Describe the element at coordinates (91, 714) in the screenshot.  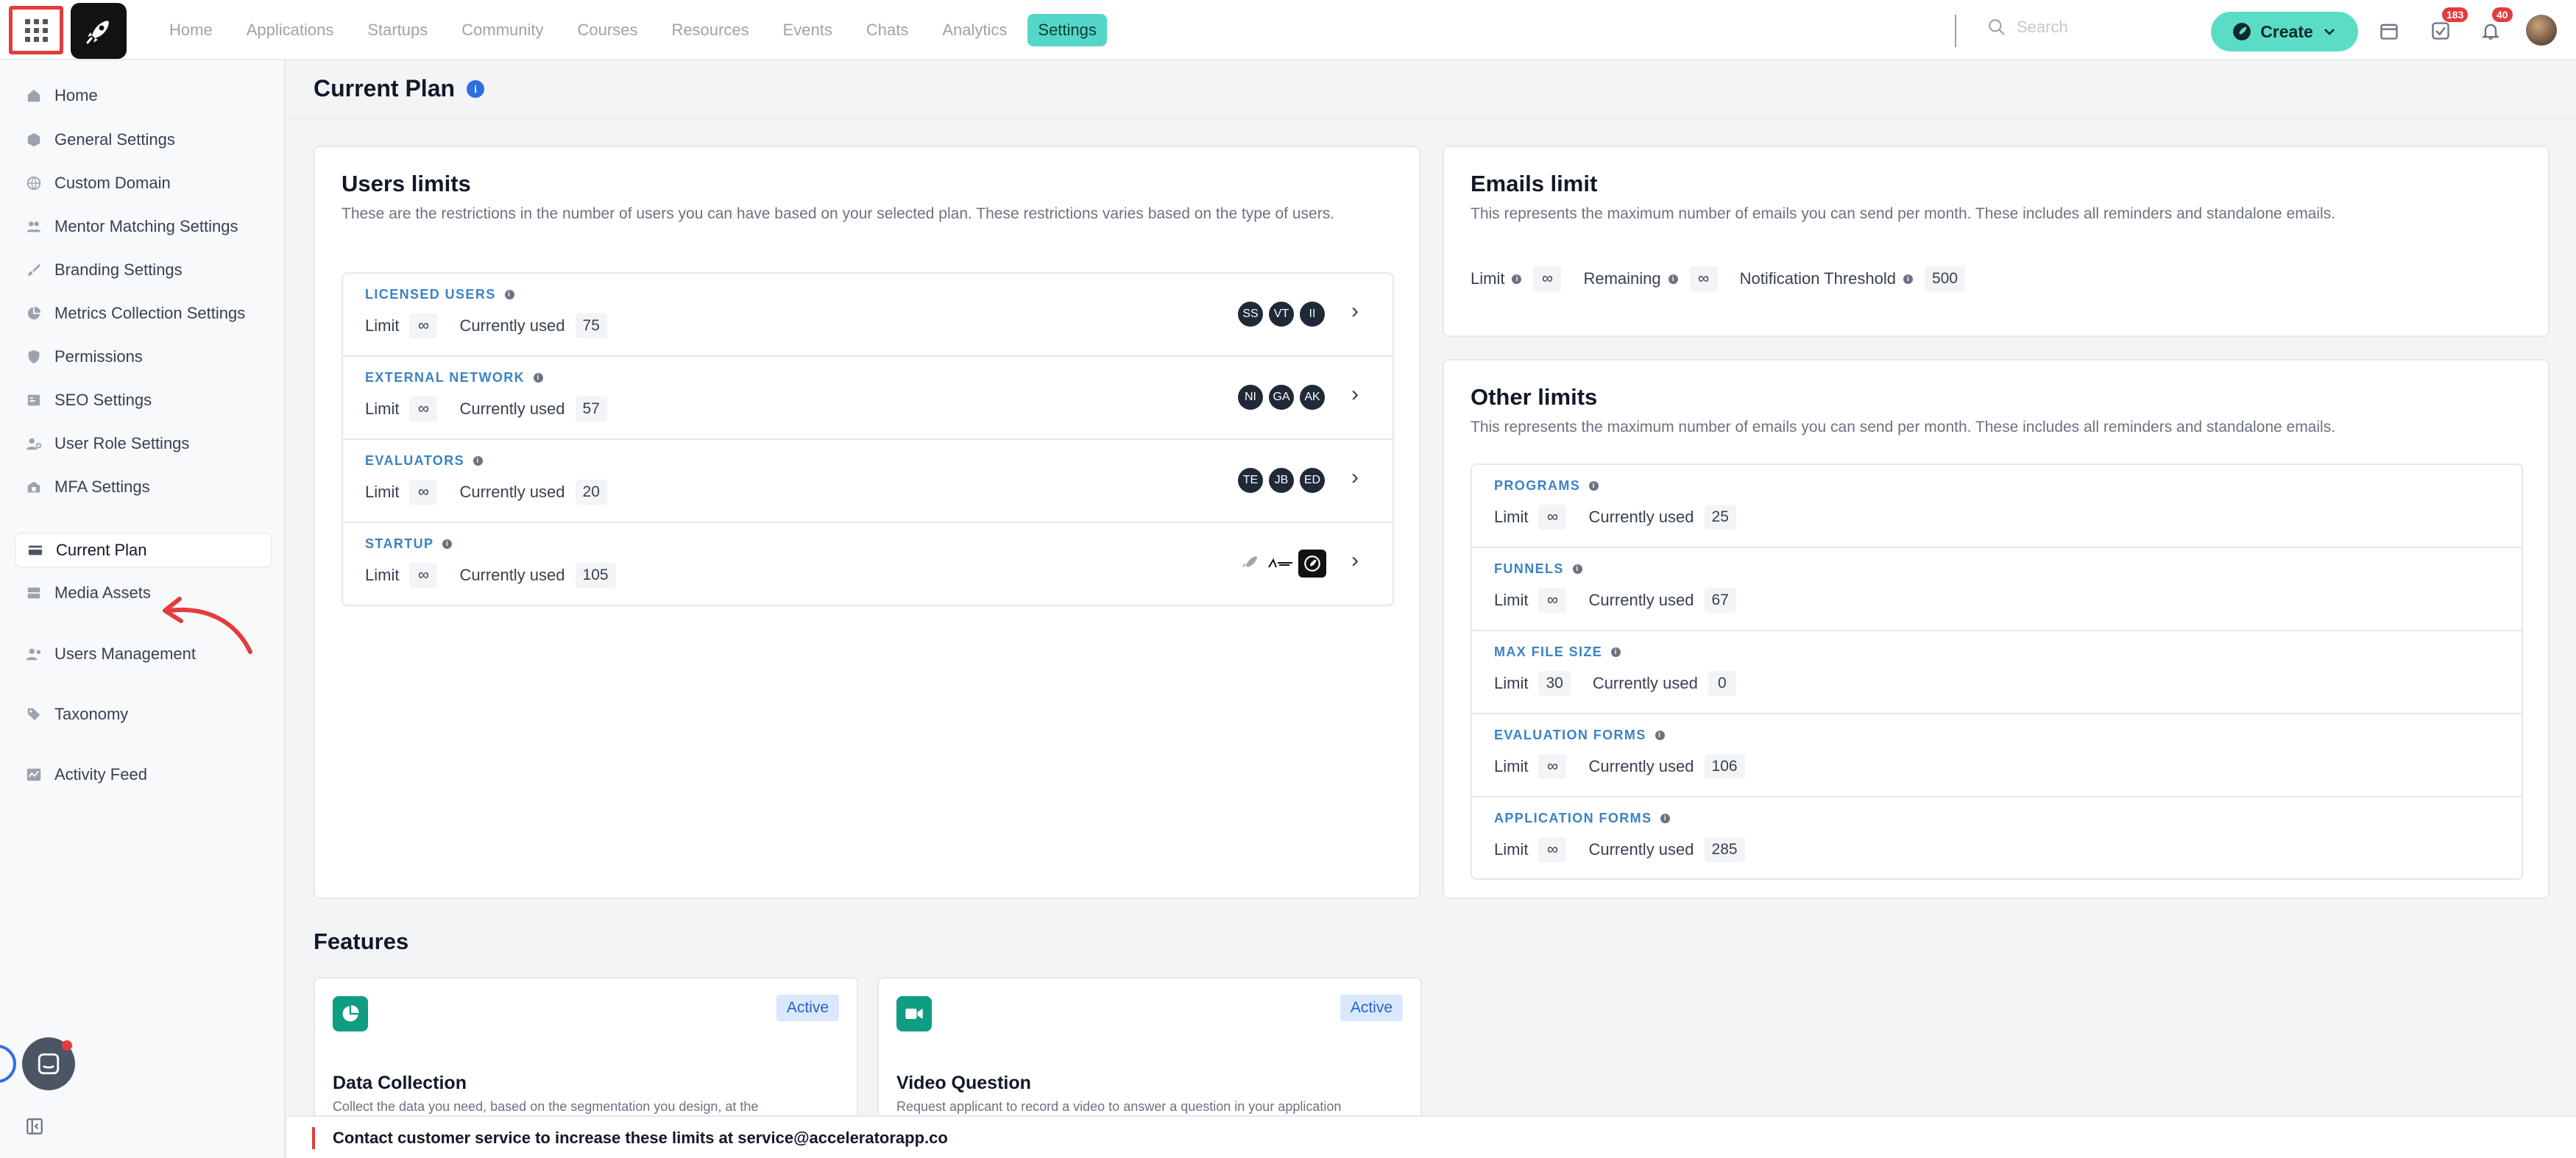
I see `sidebar-item-label: Taxonomy` at that location.